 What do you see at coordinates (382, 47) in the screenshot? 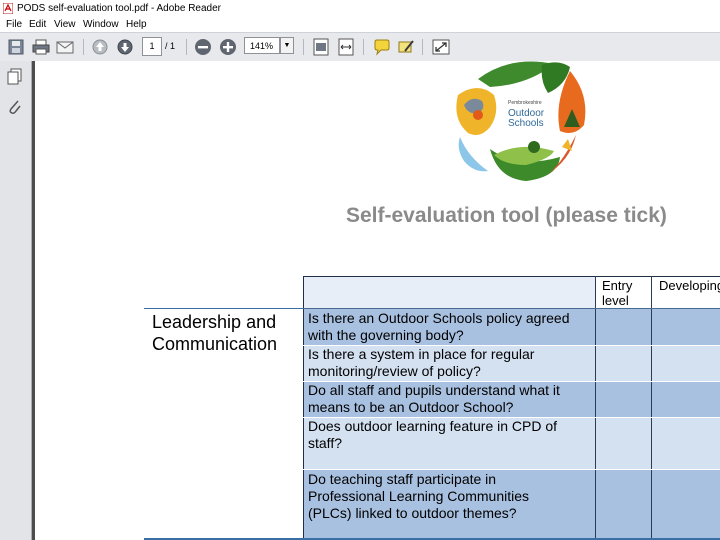
I see `comment-icon` at bounding box center [382, 47].